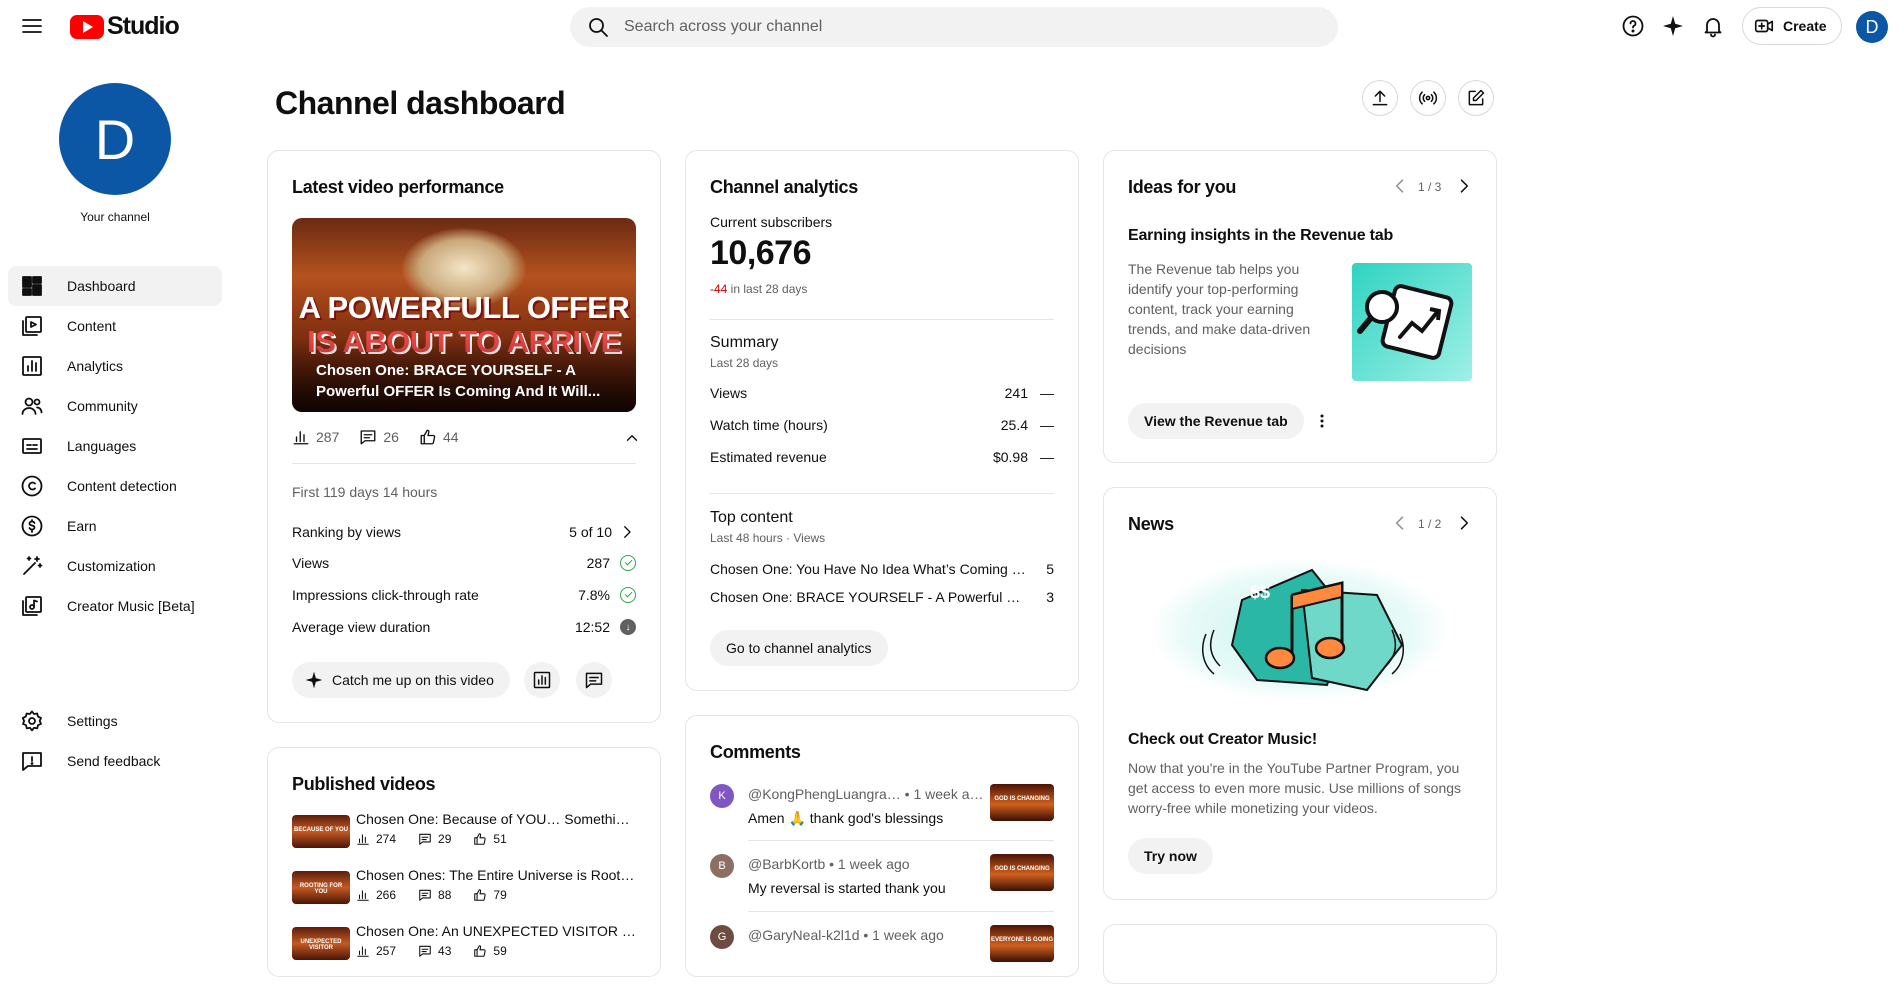  What do you see at coordinates (321, 831) in the screenshot?
I see `video-thumbnail: BECAUSE OF YOU` at bounding box center [321, 831].